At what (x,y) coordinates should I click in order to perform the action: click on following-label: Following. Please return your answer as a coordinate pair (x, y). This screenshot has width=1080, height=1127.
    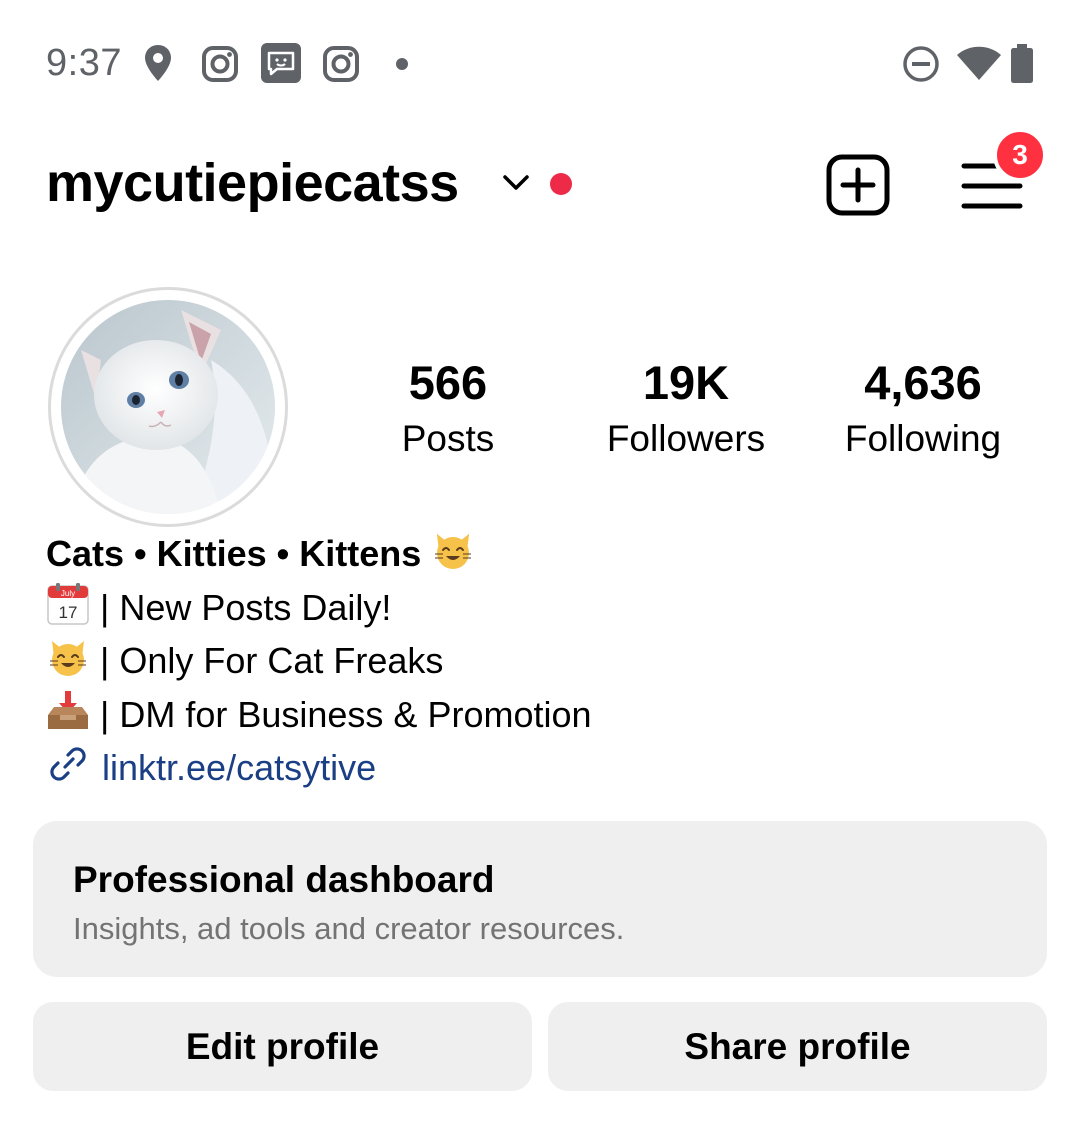
    Looking at the image, I should click on (923, 438).